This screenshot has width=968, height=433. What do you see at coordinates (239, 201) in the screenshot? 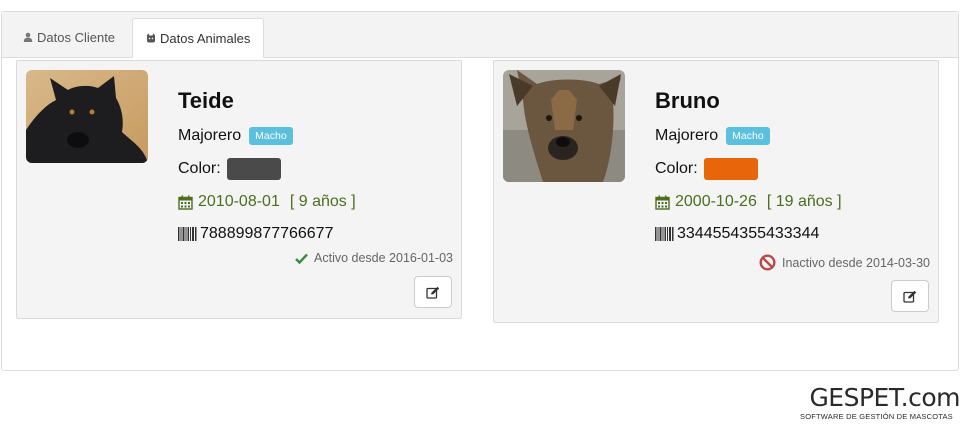
I see `birth-date: 2010-08-01` at bounding box center [239, 201].